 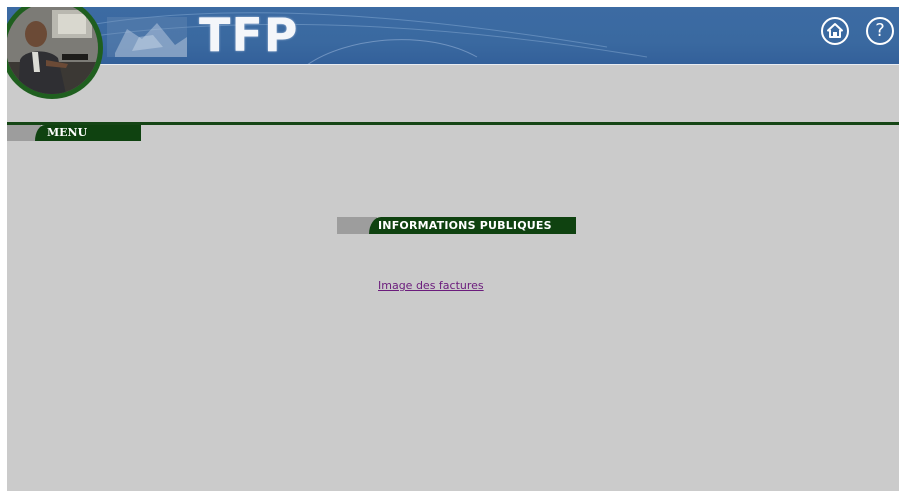 I want to click on help-icon: ?, so click(x=880, y=30).